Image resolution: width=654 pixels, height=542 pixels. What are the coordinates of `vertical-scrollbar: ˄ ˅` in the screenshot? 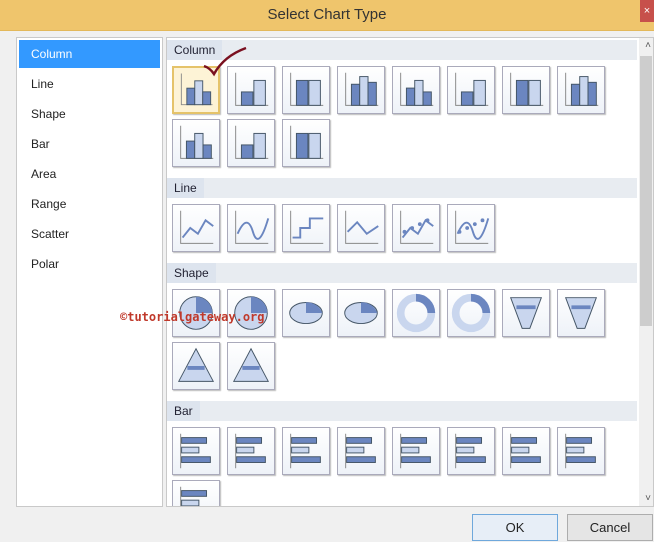 It's located at (646, 272).